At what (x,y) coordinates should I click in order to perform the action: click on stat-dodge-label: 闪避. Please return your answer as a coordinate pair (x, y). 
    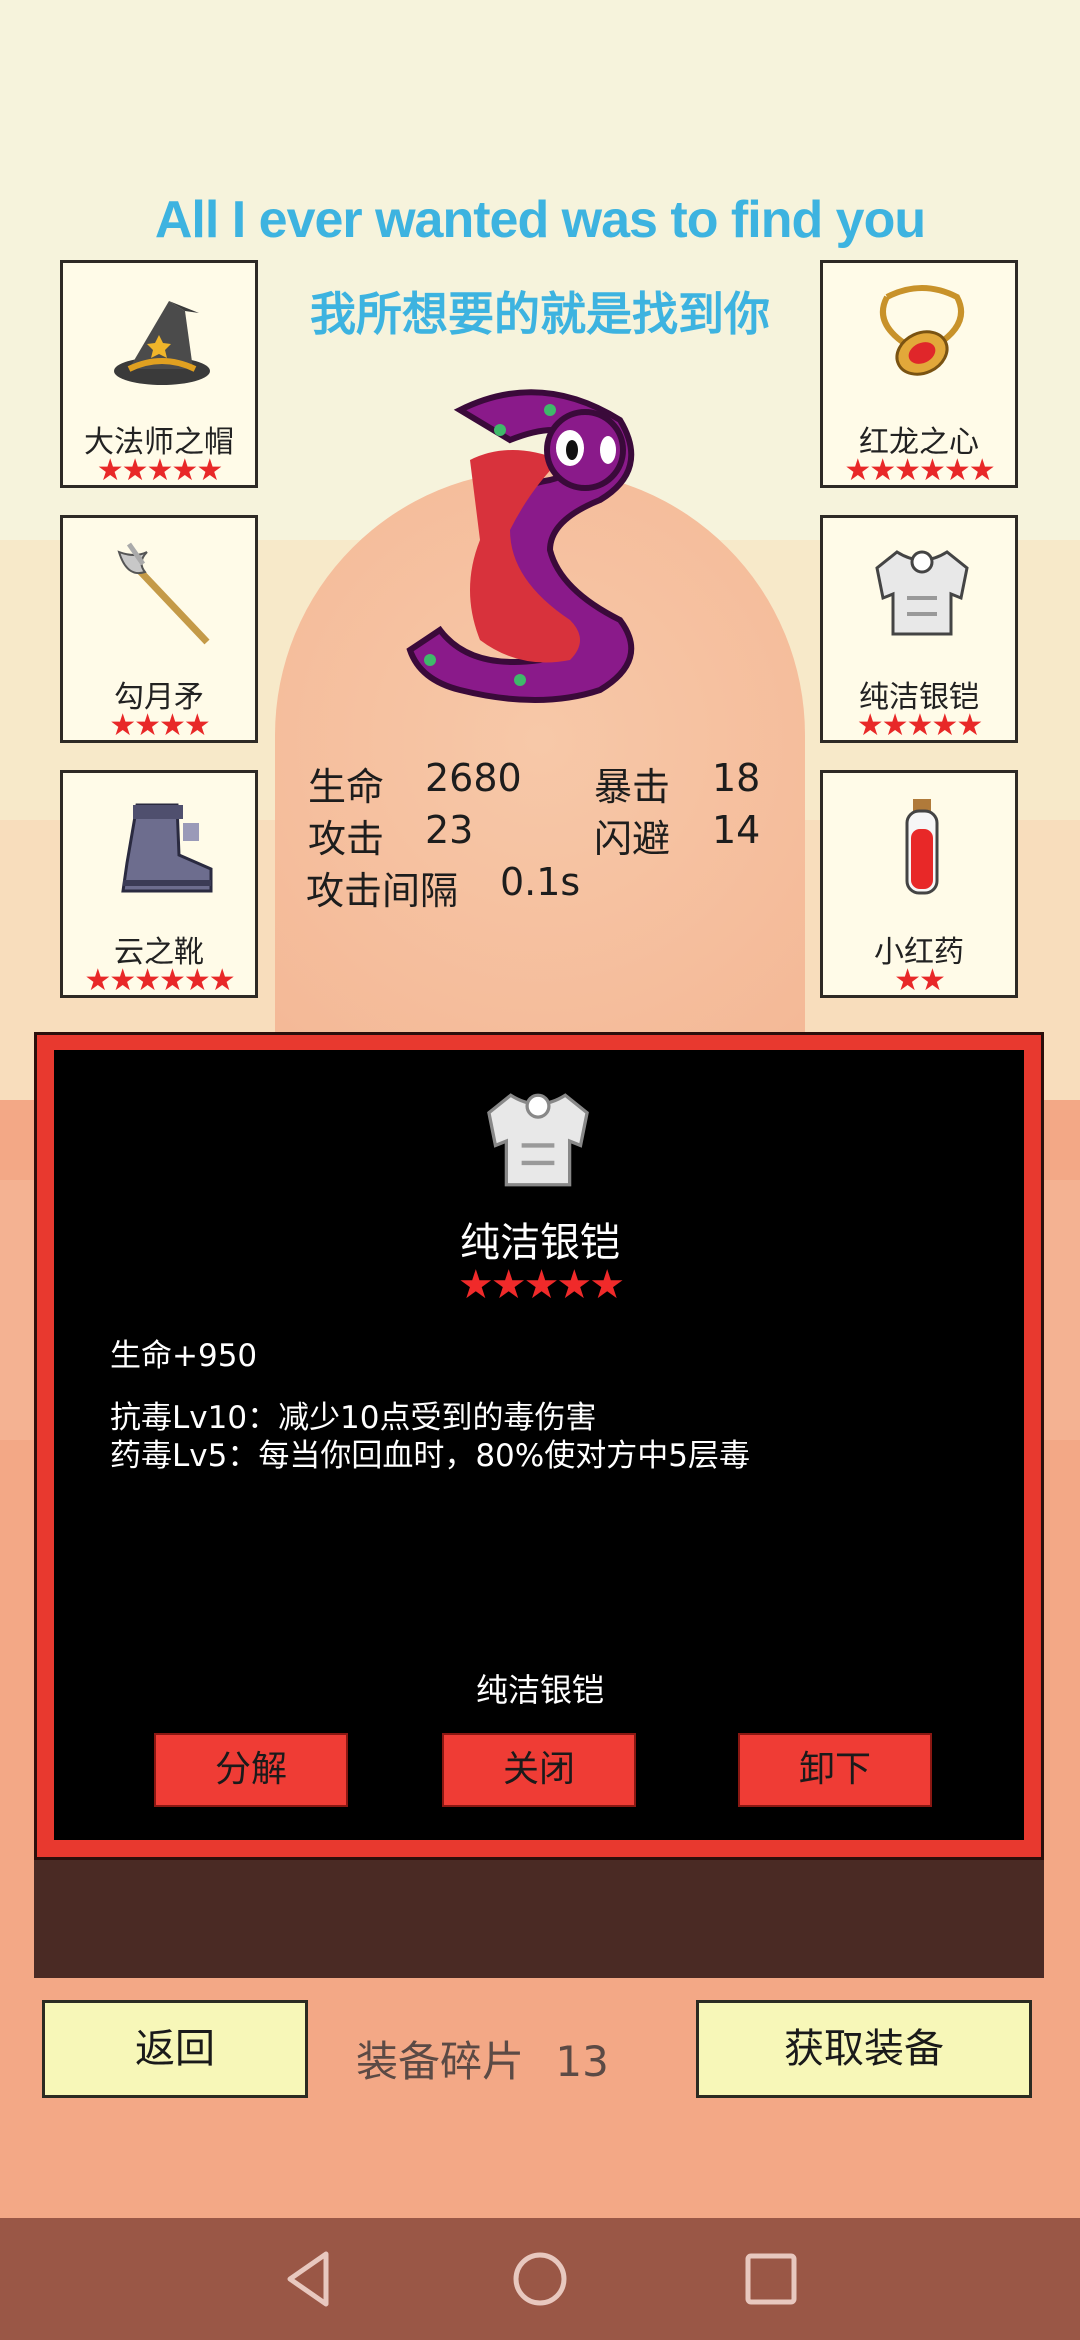
    Looking at the image, I should click on (632, 839).